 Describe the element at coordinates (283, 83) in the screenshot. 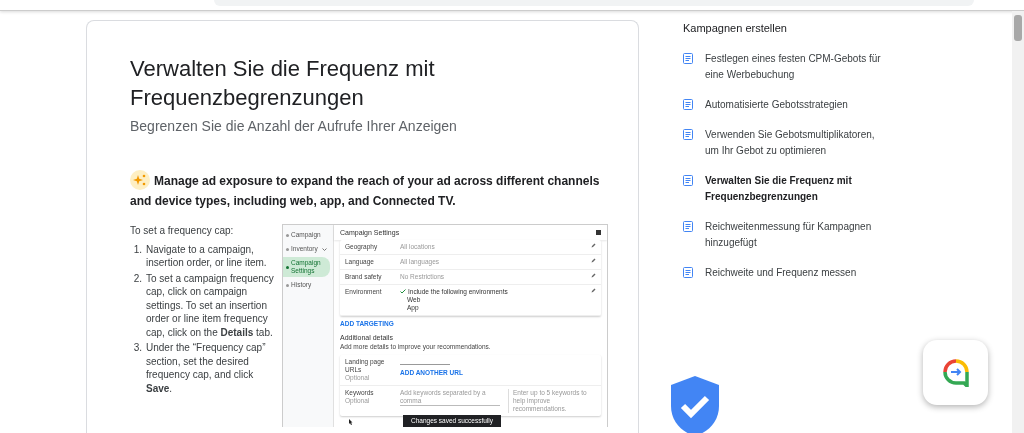

I see `article-title: Verwalten Sie die Frequenz mit Frequenzbegrenzungen` at that location.